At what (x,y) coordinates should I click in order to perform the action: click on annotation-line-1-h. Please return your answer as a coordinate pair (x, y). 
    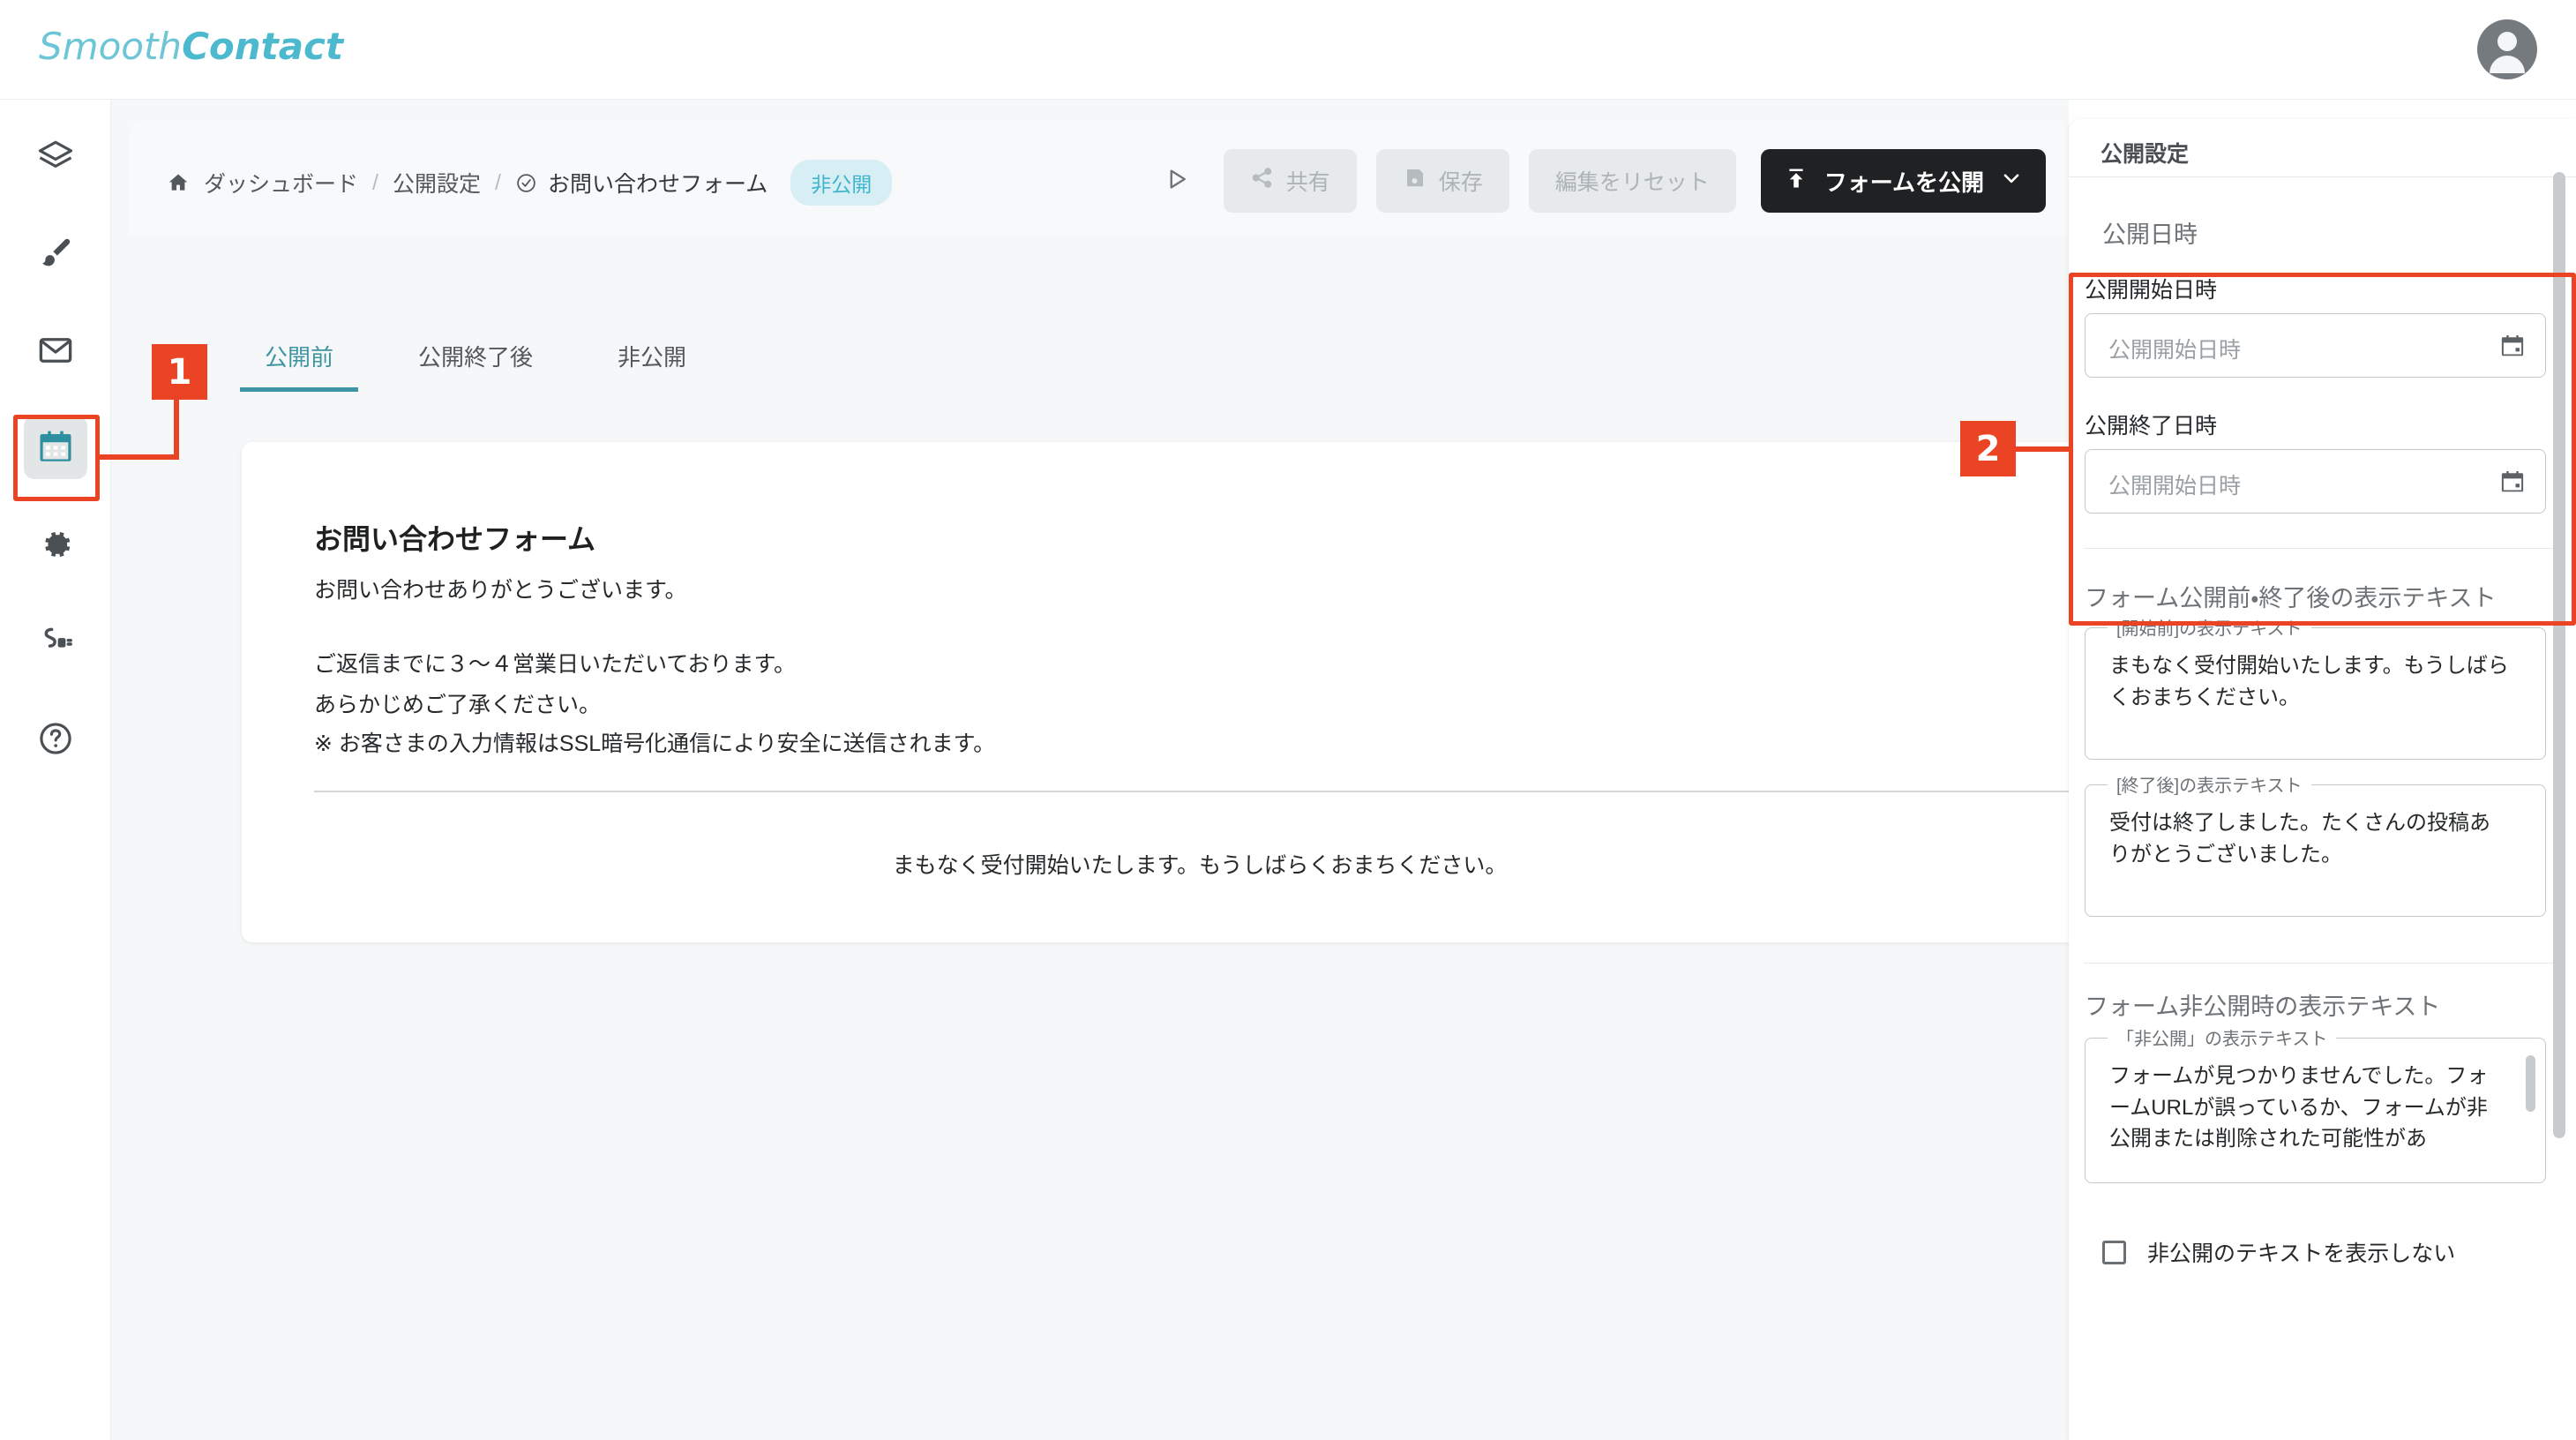
    Looking at the image, I should click on (139, 457).